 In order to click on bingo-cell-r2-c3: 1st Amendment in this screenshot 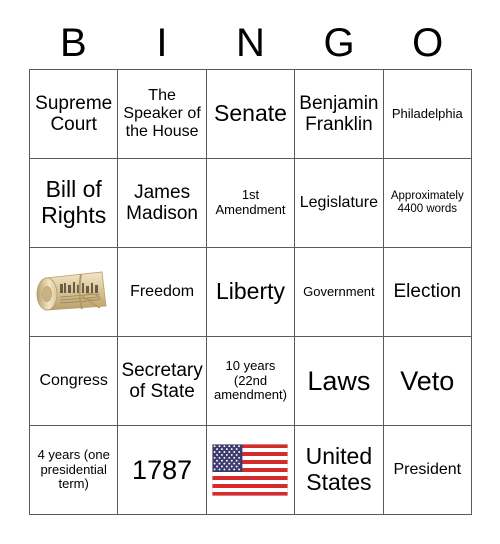, I will do `click(251, 203)`.